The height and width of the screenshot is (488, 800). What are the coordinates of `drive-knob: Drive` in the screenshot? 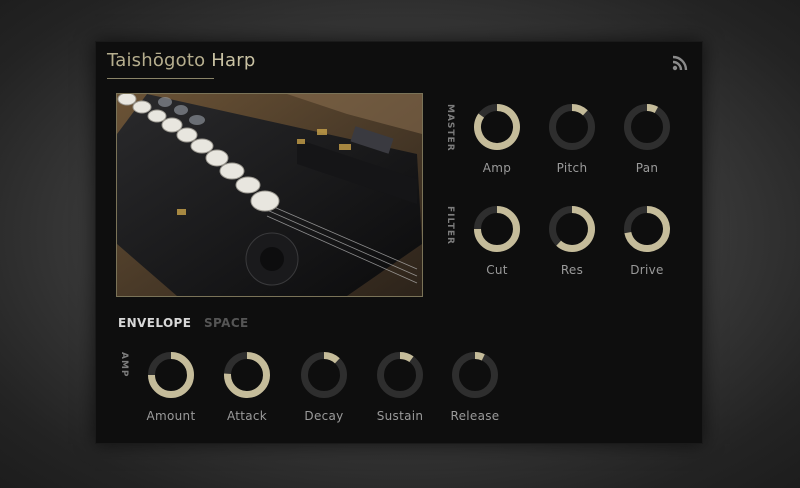 It's located at (647, 240).